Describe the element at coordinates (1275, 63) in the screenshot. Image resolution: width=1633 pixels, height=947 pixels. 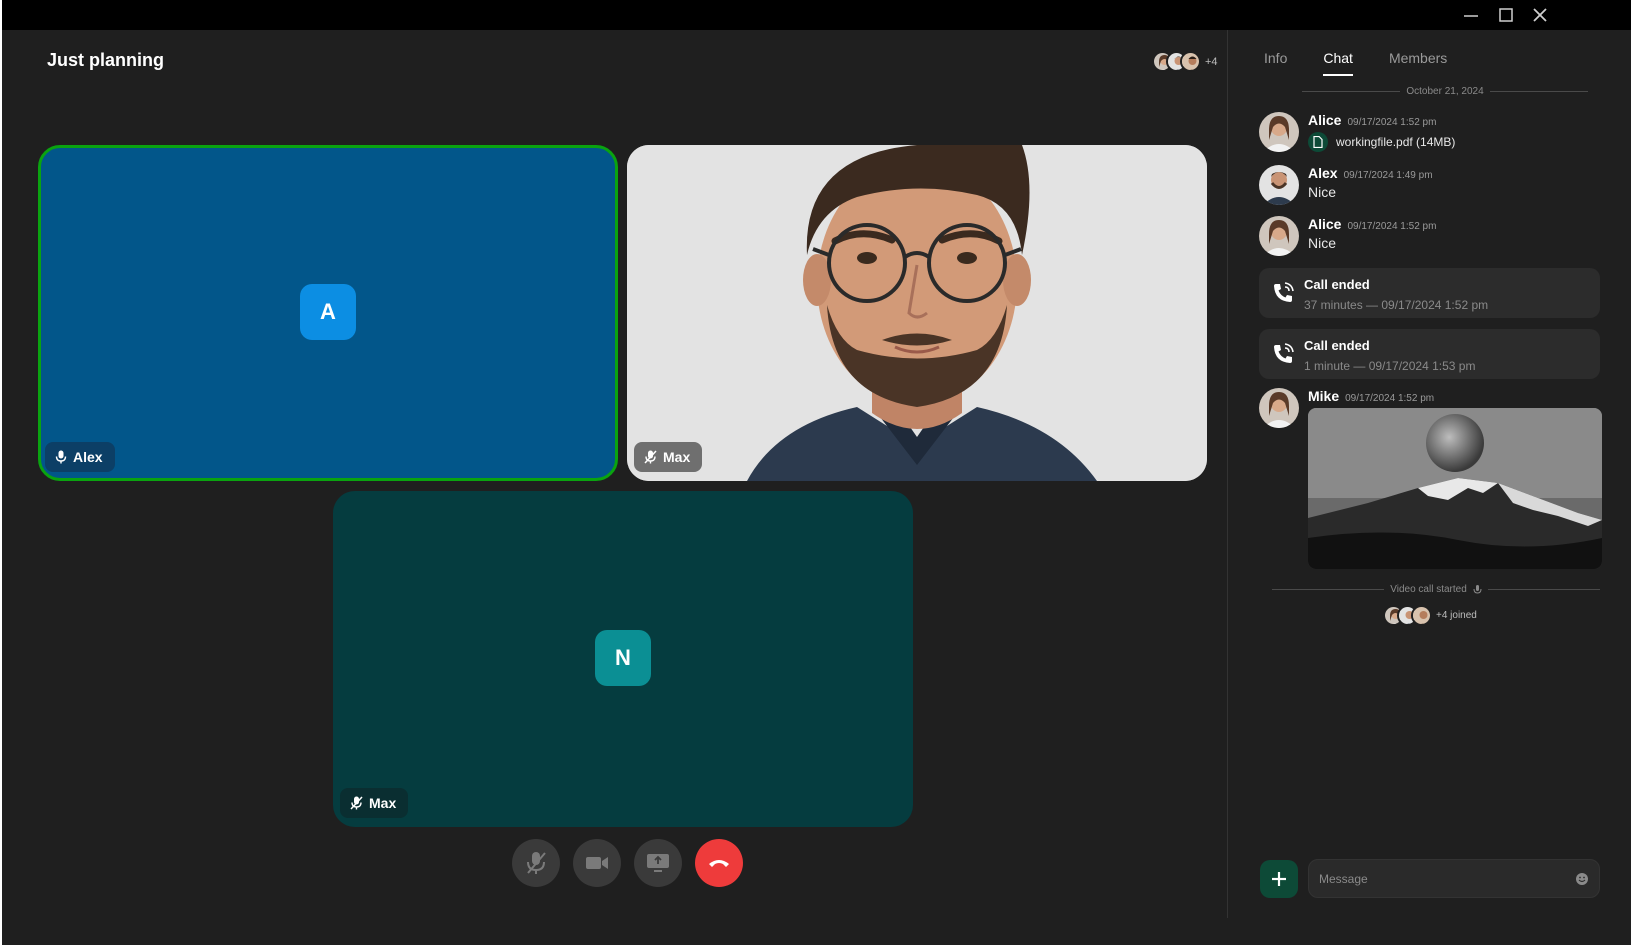
I see `tab-info: Info` at that location.